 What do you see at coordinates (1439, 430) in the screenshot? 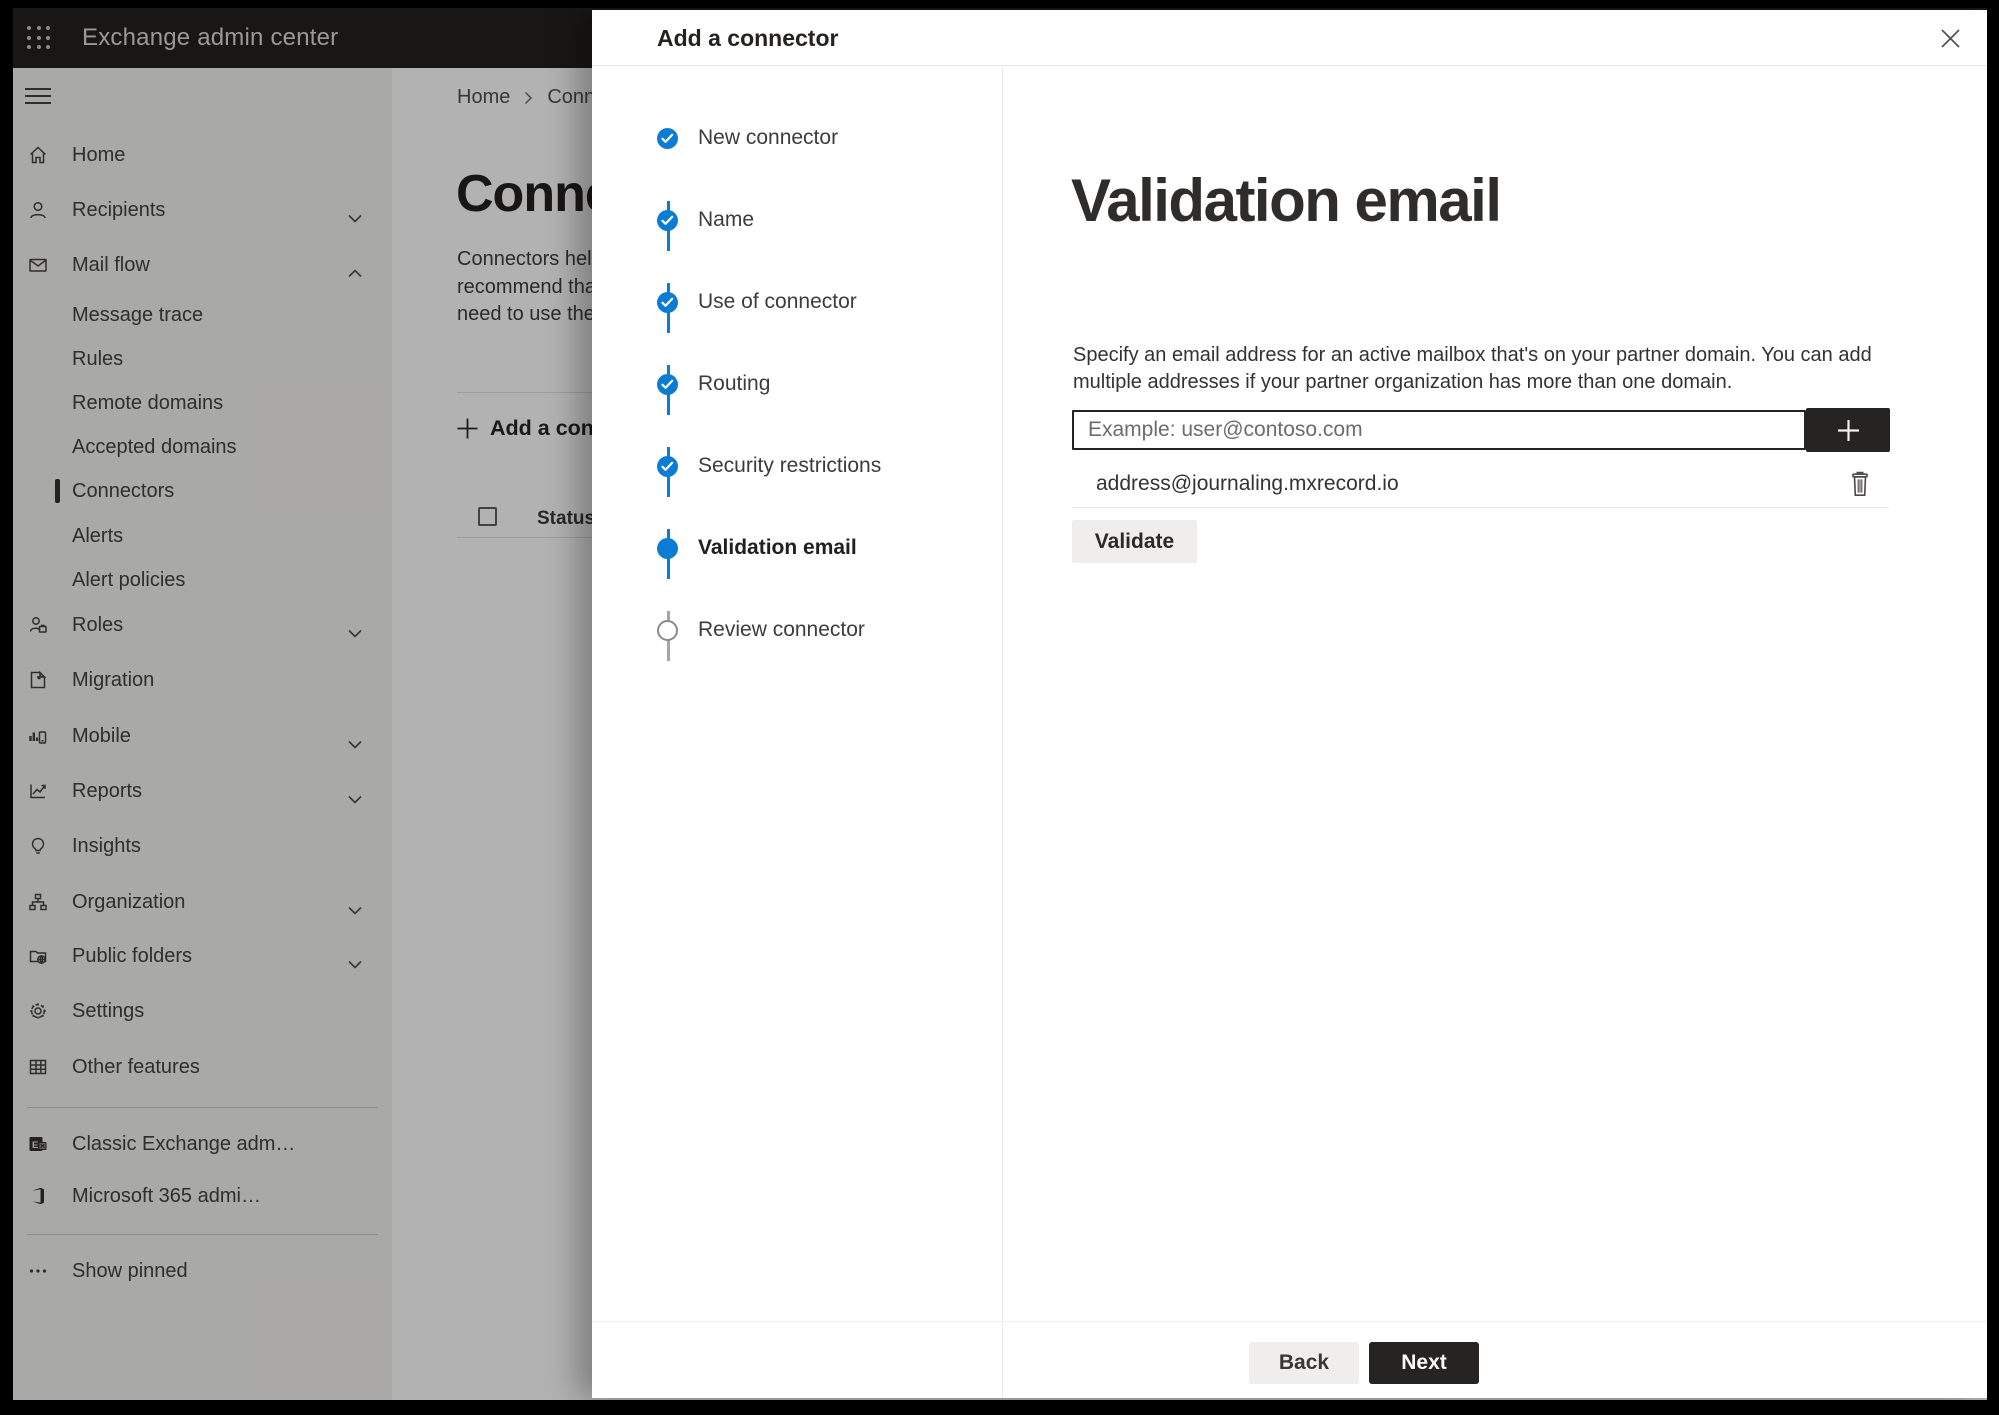
I see `email-address-input` at bounding box center [1439, 430].